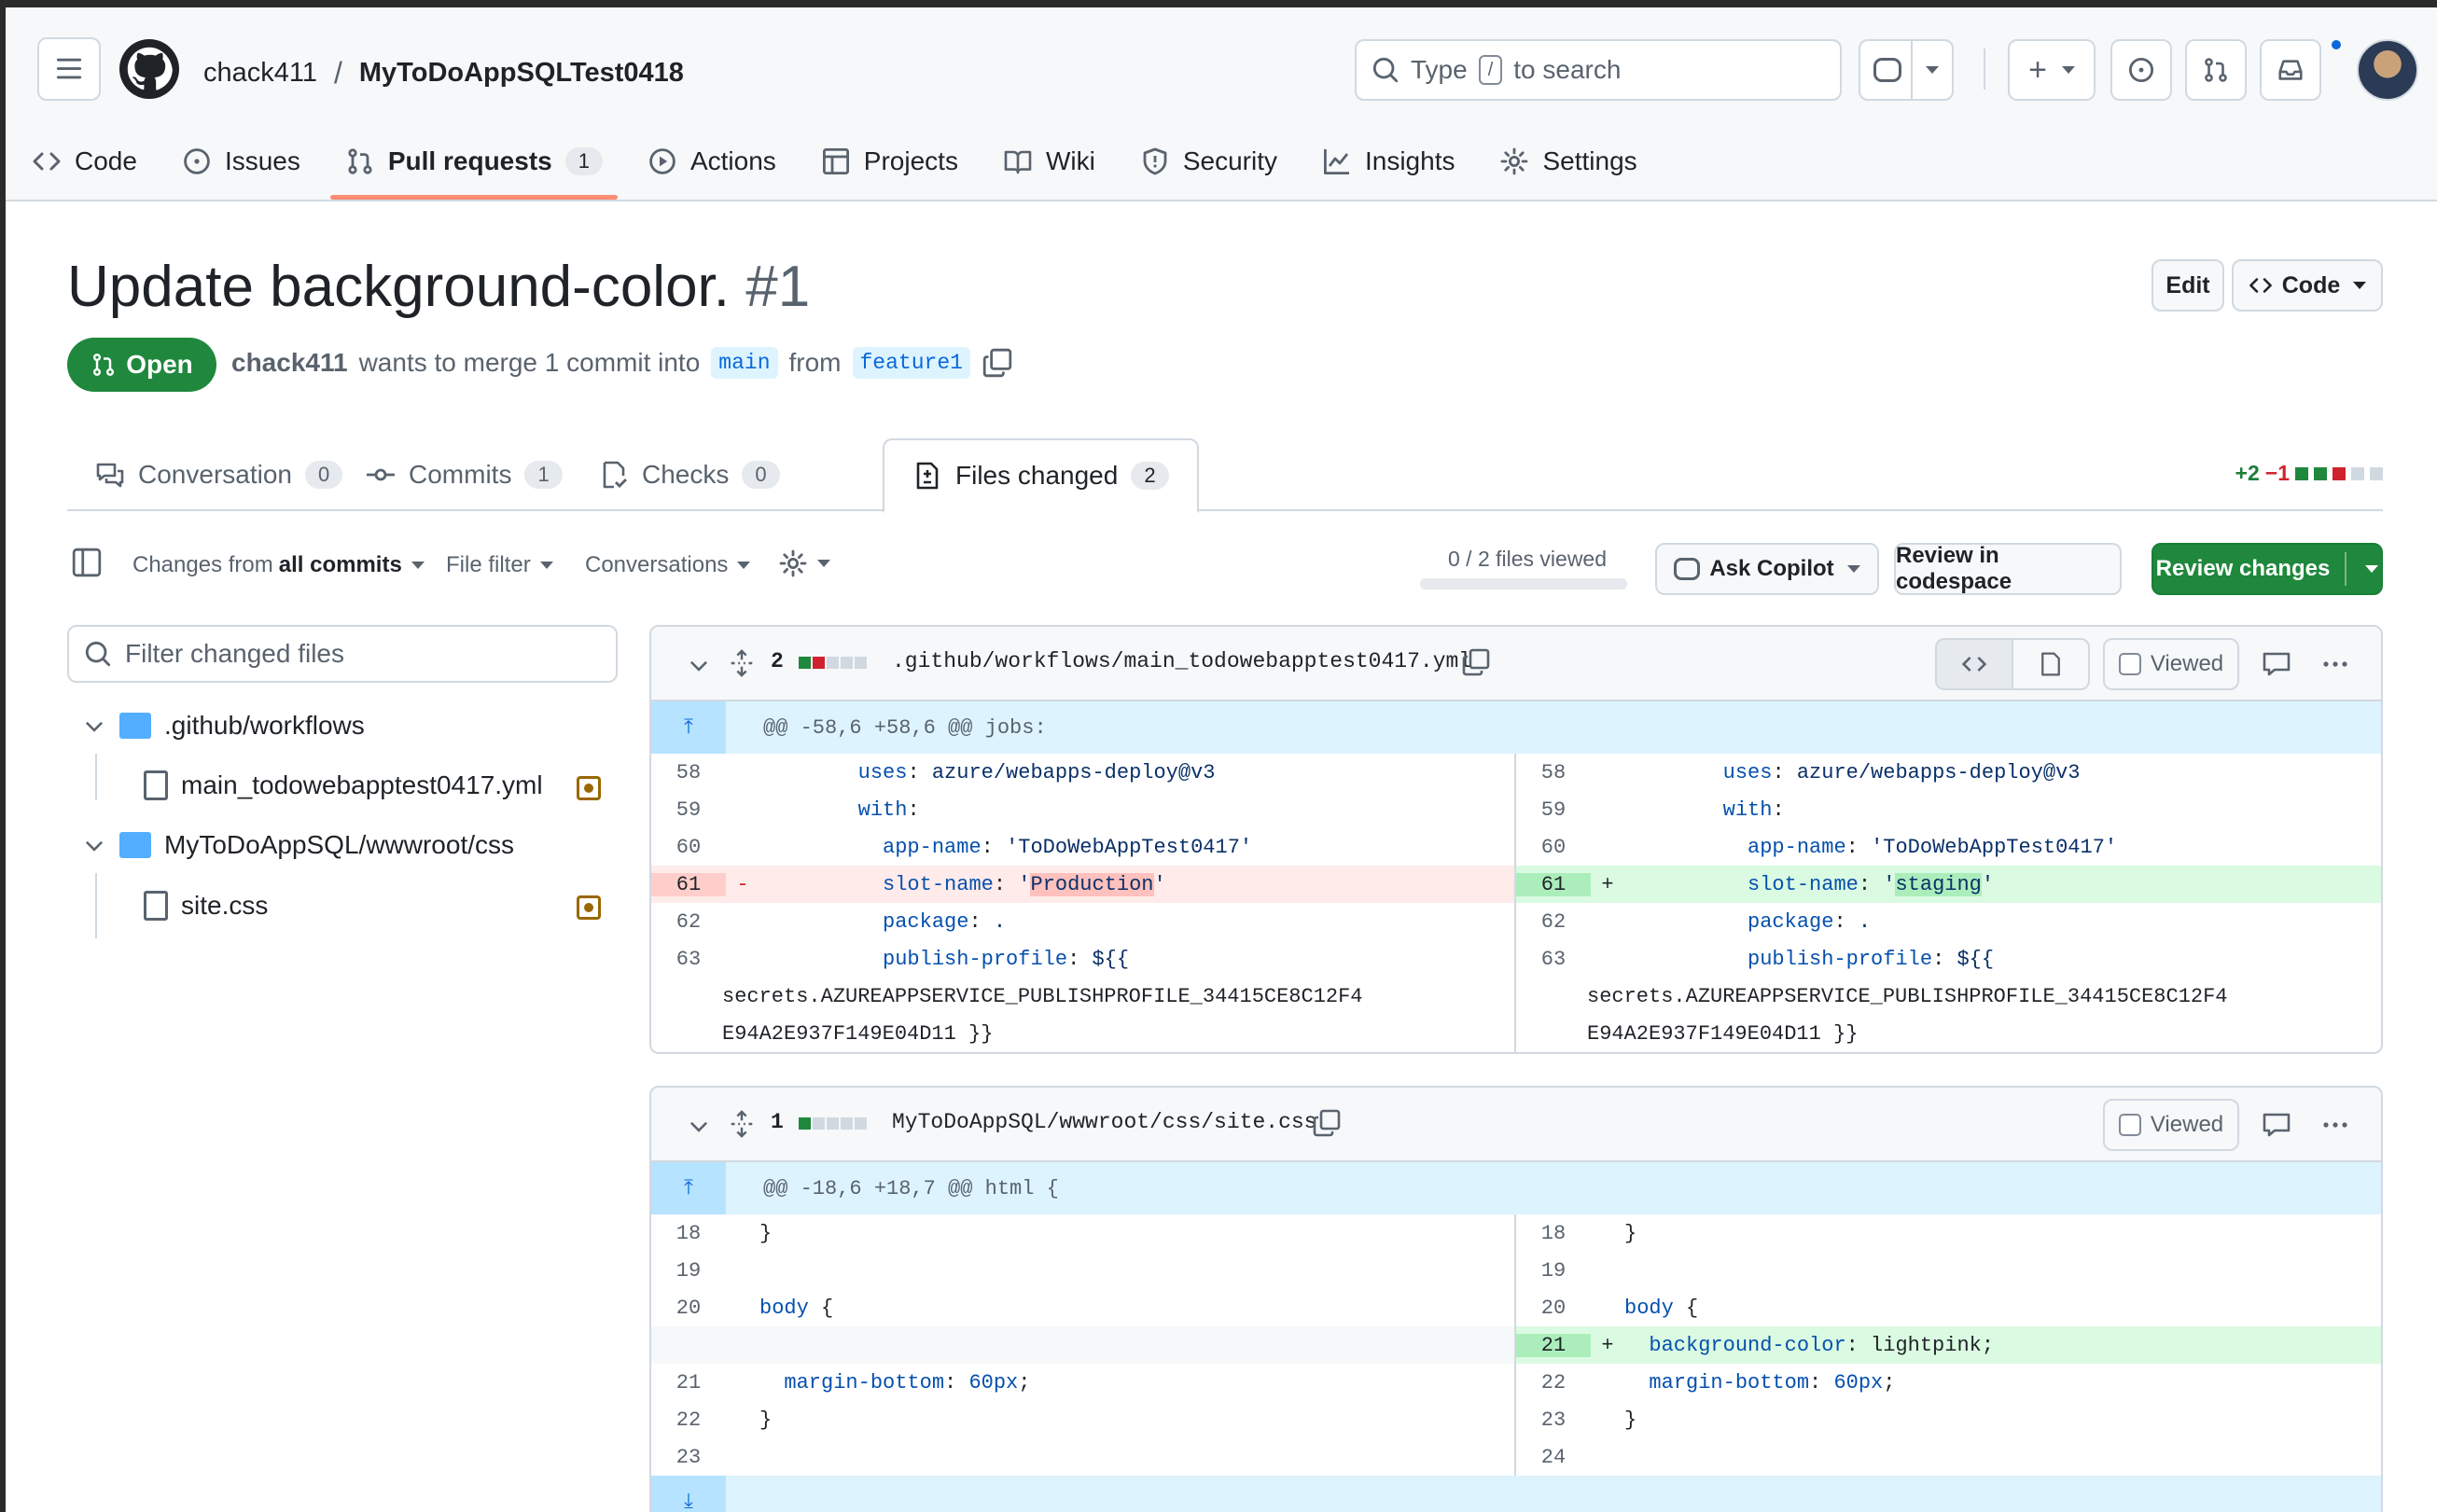  Describe the element at coordinates (910, 160) in the screenshot. I see `tab-label: Projects` at that location.